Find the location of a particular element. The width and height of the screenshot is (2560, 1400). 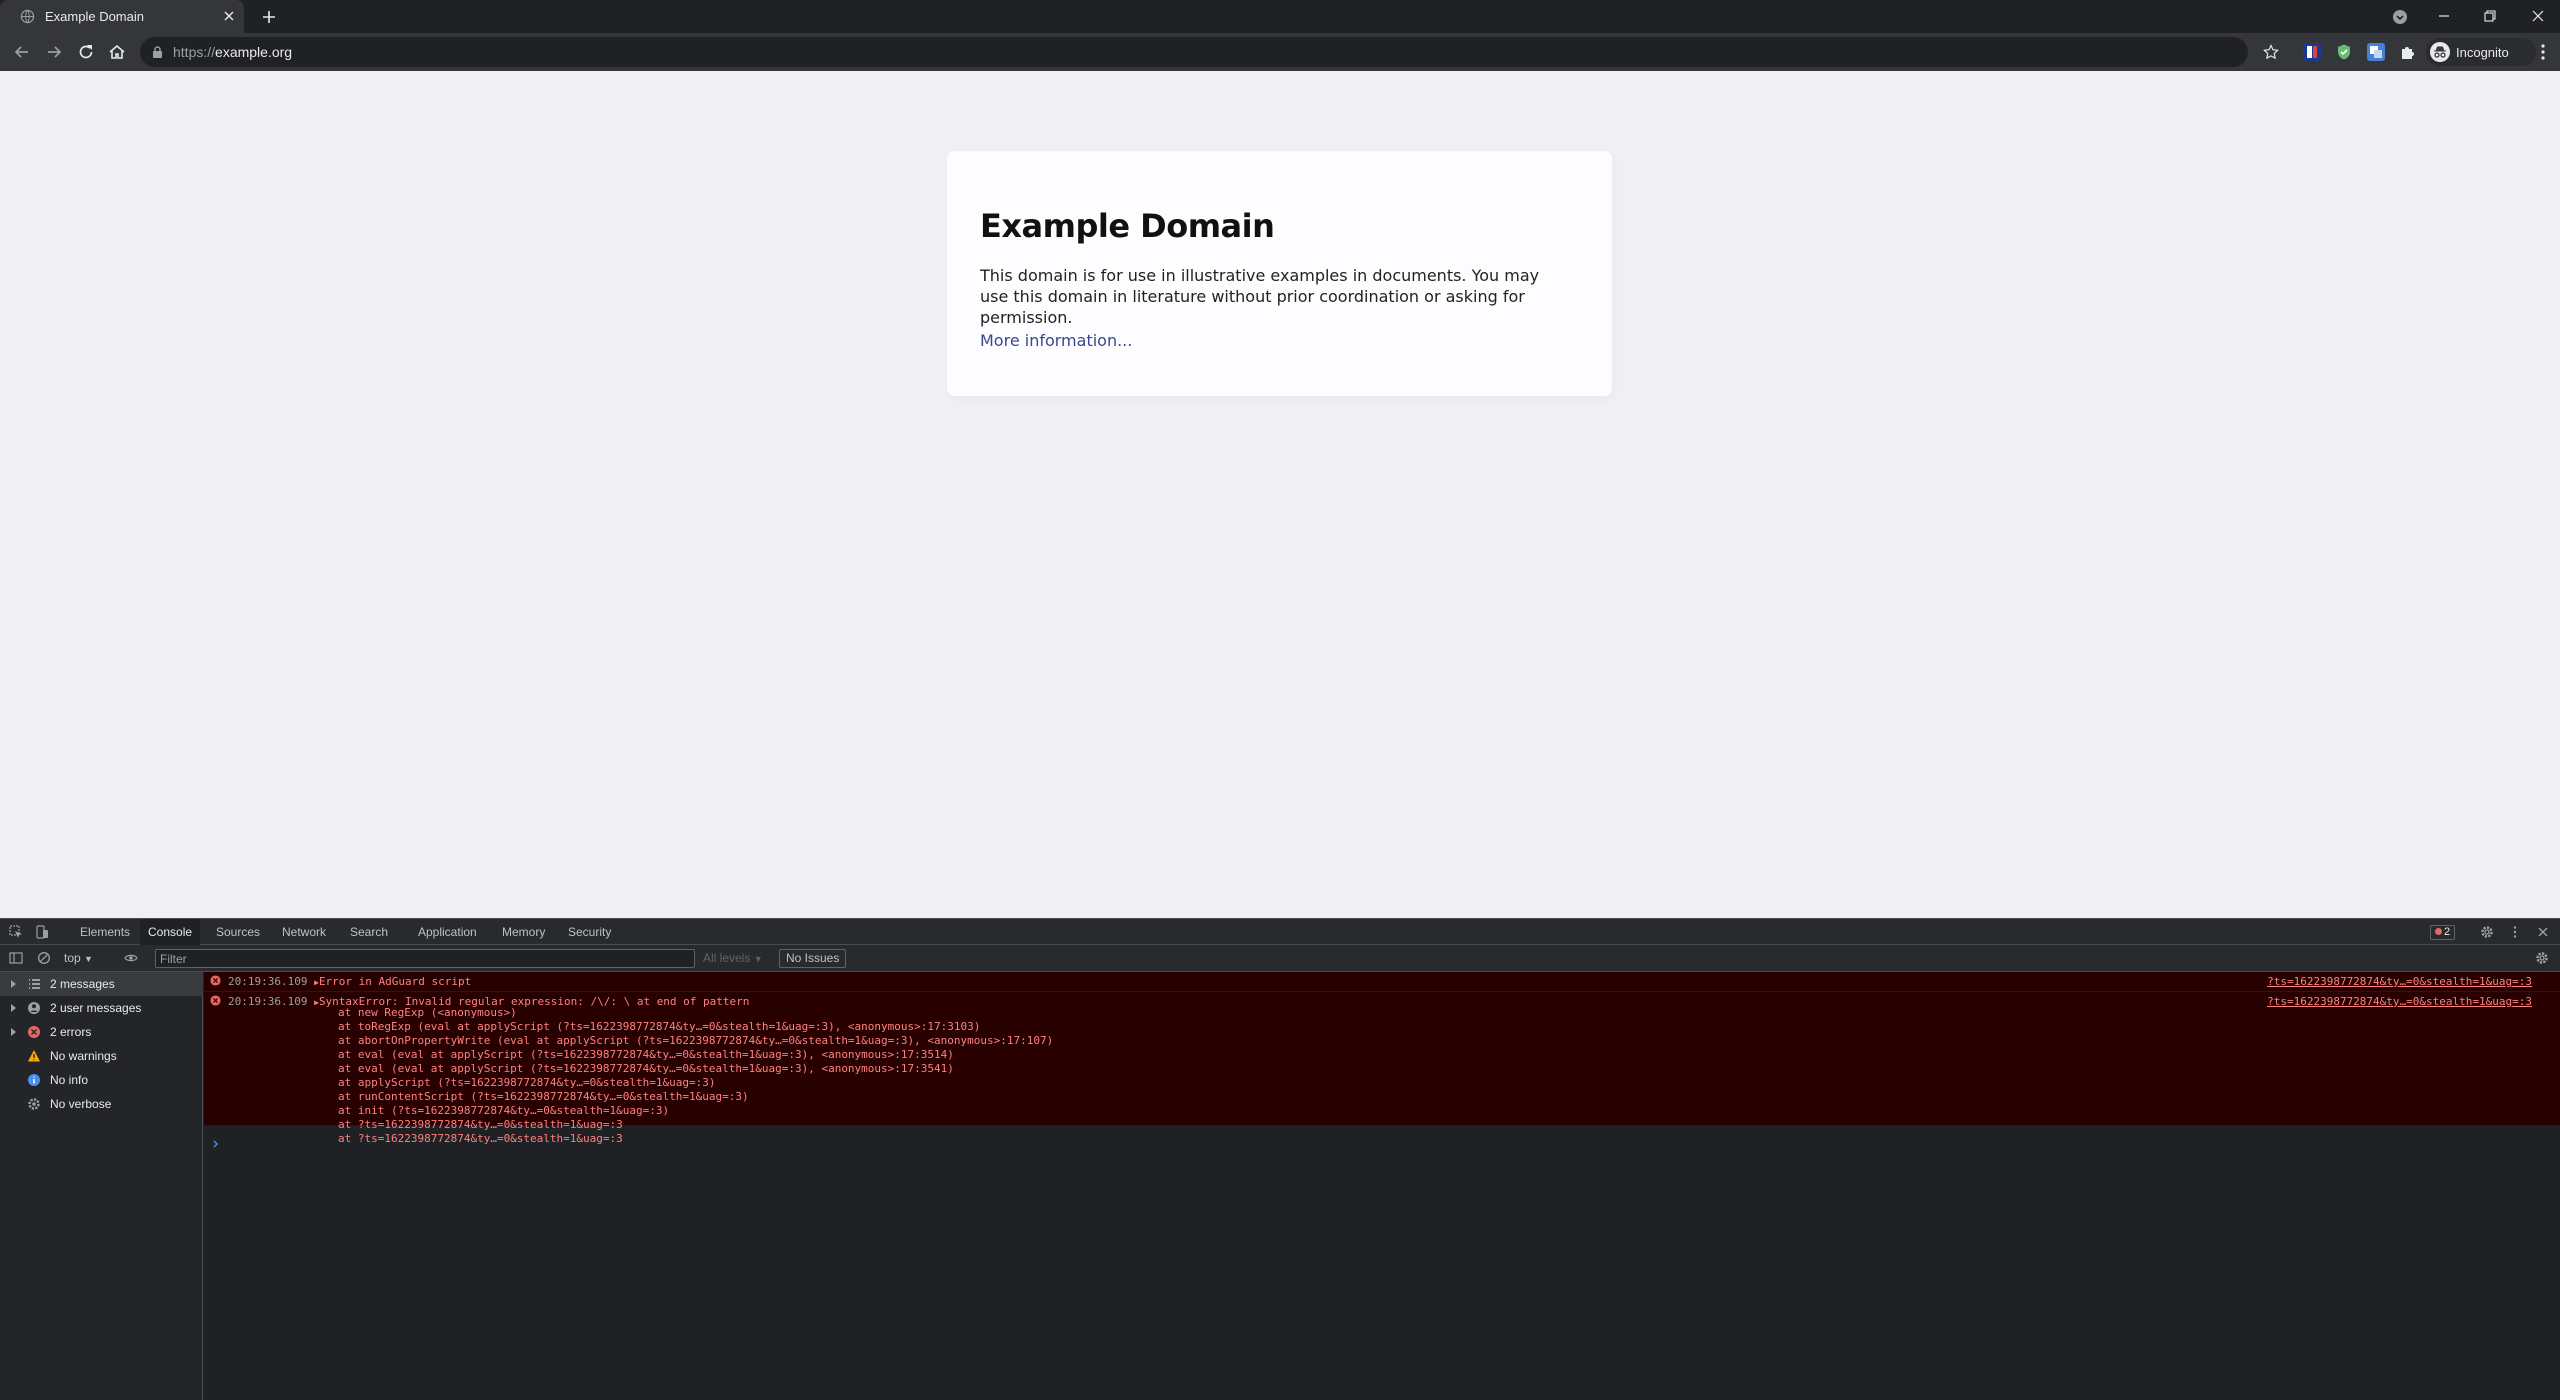

page-heading: Example Domain is located at coordinates (1127, 226).